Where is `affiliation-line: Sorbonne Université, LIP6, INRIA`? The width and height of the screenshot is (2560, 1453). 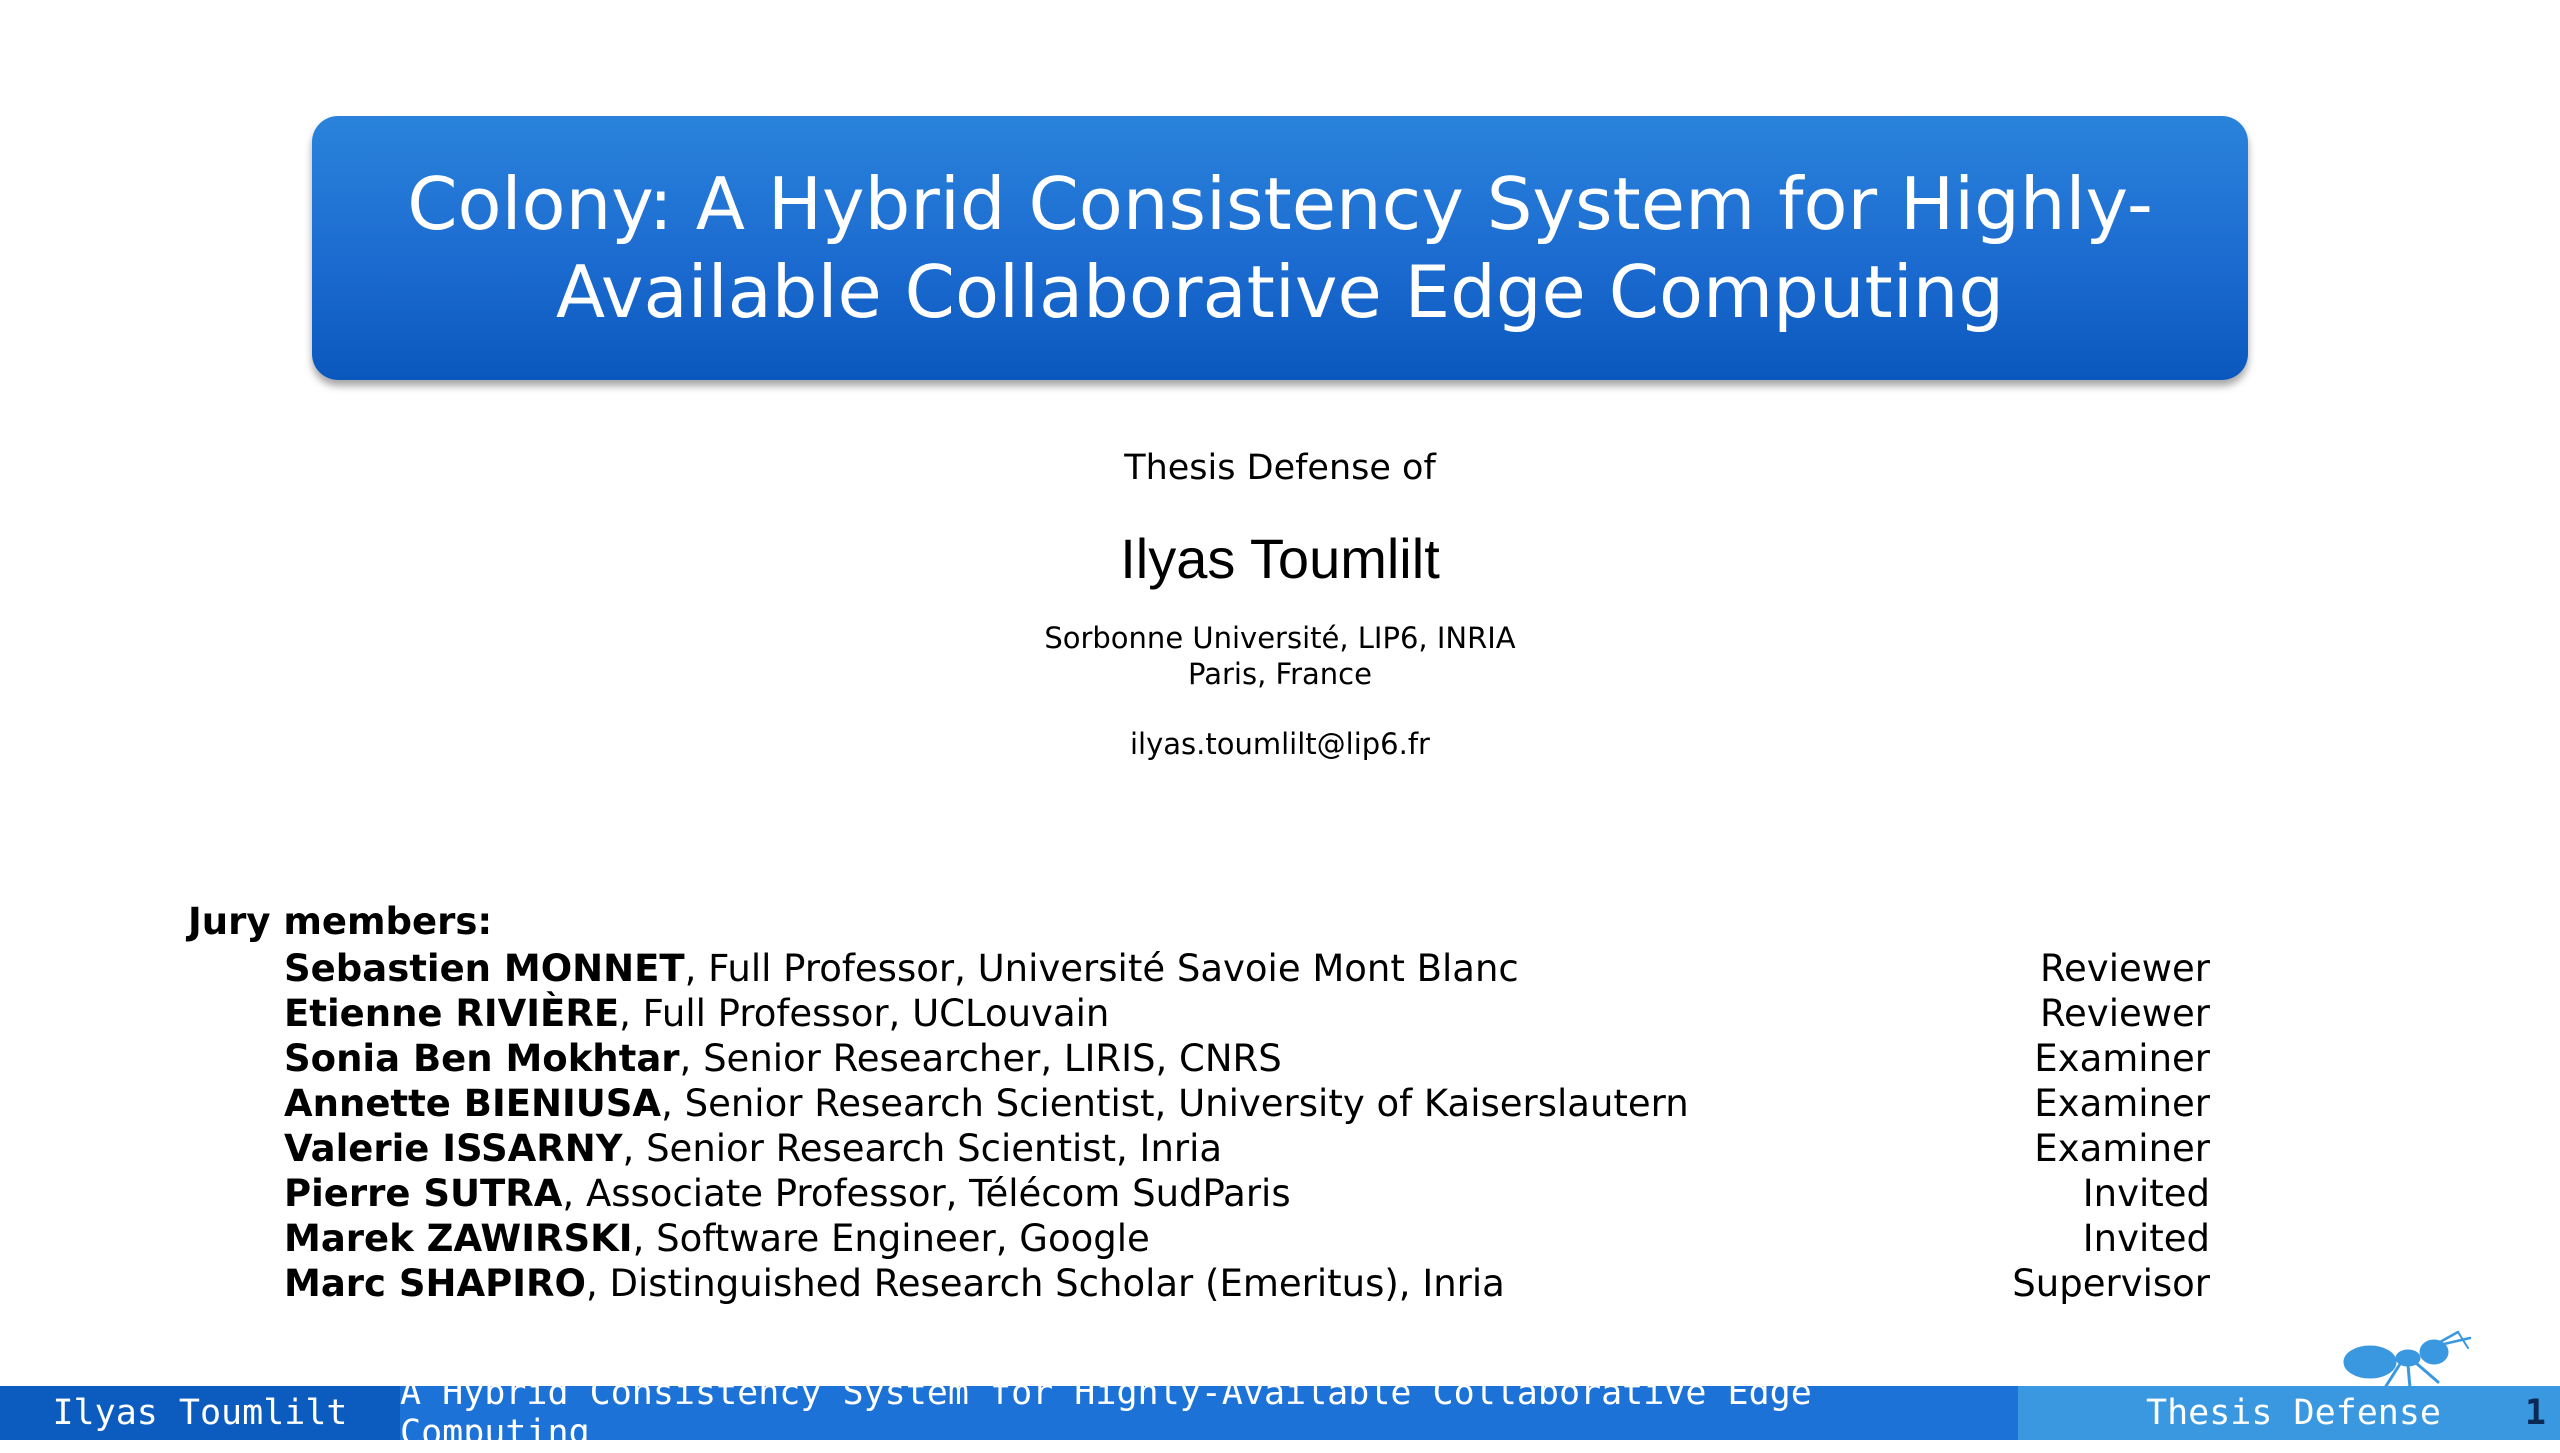 affiliation-line: Sorbonne Université, LIP6, INRIA is located at coordinates (1280, 638).